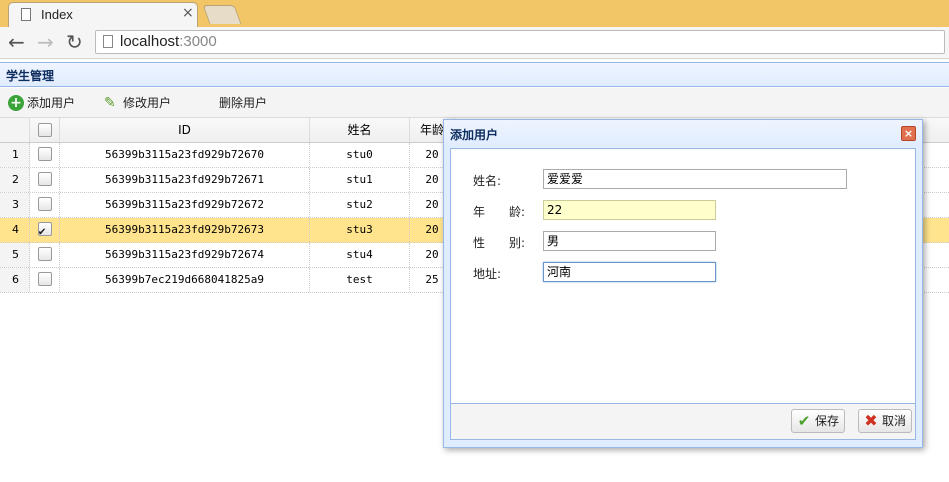 The width and height of the screenshot is (949, 482). What do you see at coordinates (15, 130) in the screenshot?
I see `row-number-header` at bounding box center [15, 130].